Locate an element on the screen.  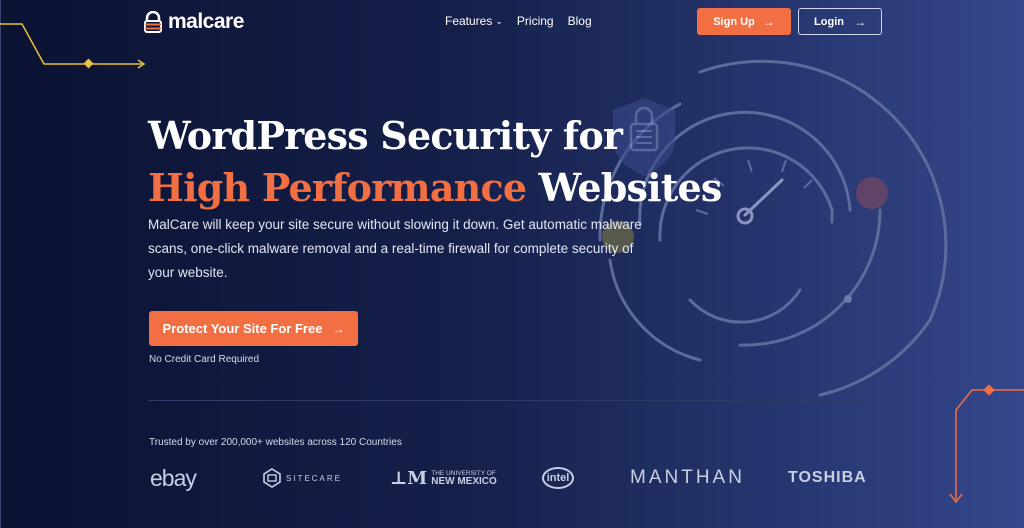
manthan-logo: MANTHAN is located at coordinates (687, 478).